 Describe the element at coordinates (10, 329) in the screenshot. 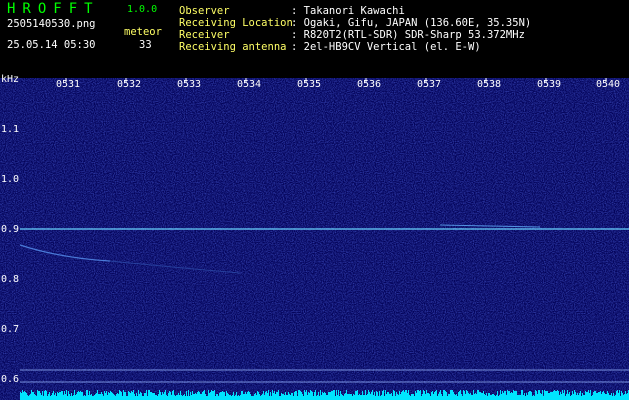

I see `y-tick-label: 0.7` at that location.